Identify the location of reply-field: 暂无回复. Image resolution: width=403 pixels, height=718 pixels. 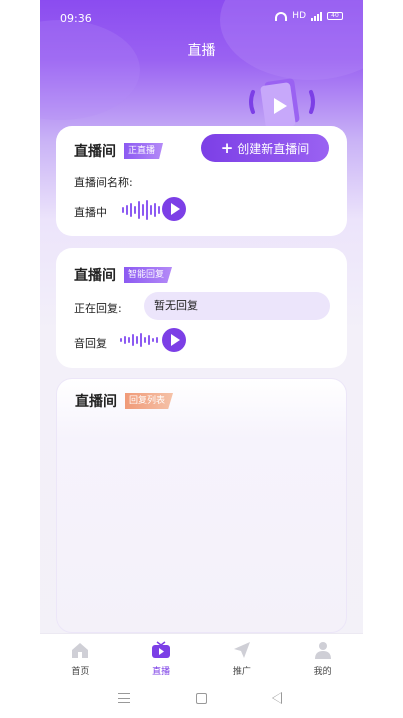
(237, 306).